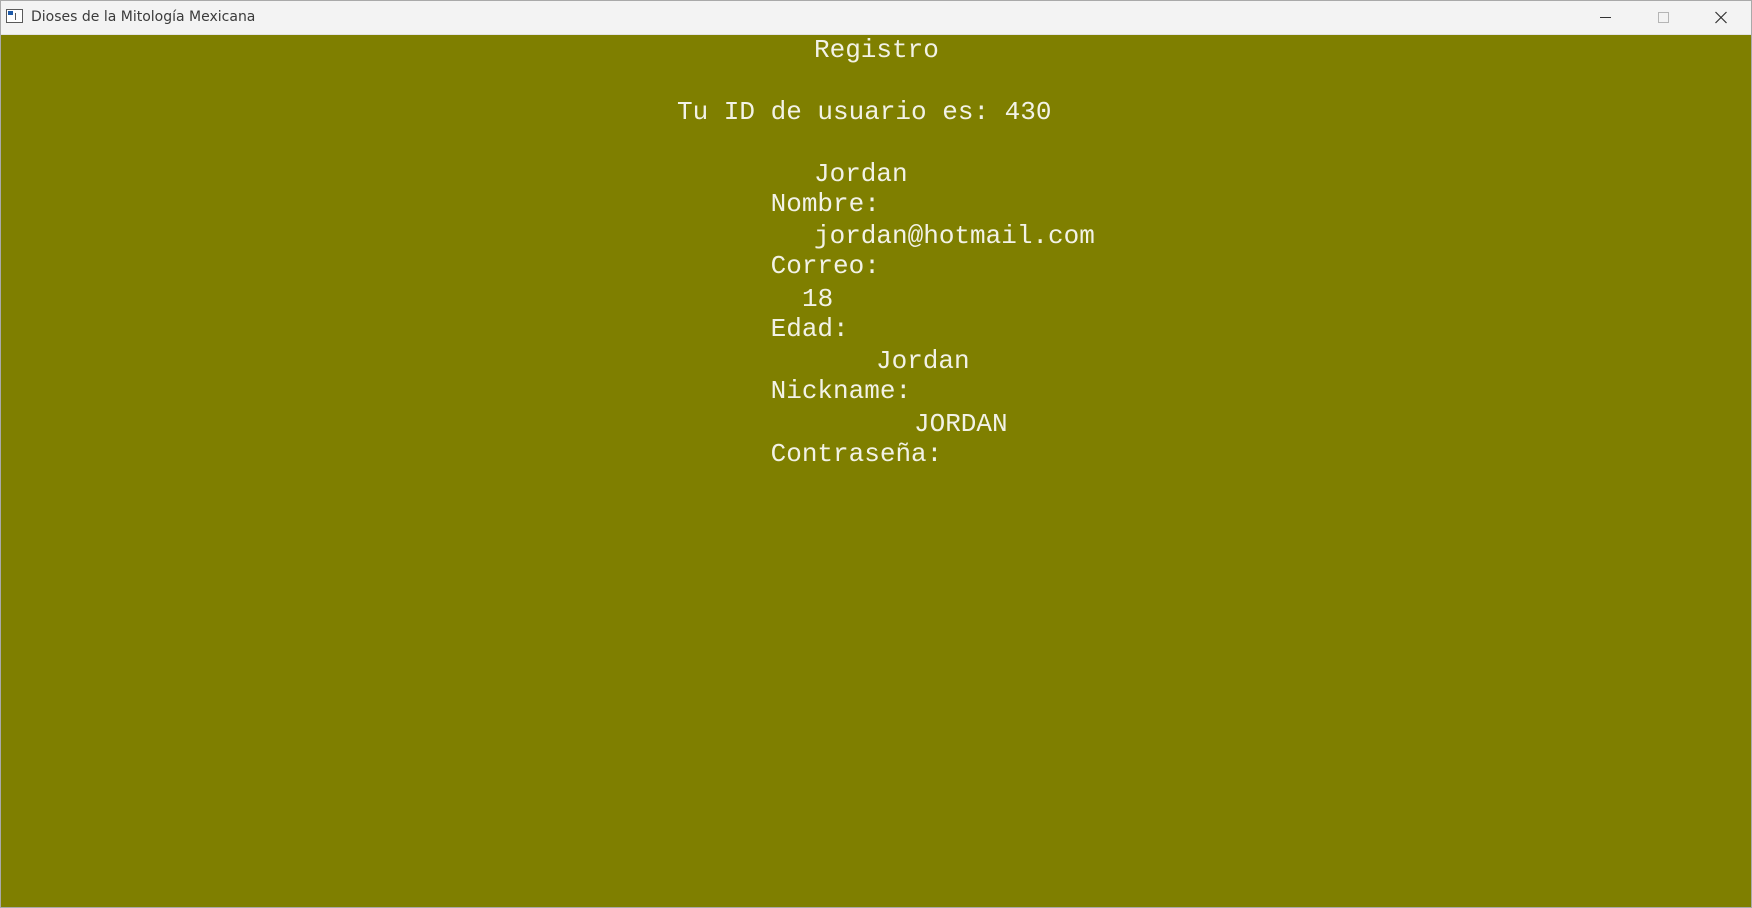  I want to click on minimize-button, so click(1605, 17).